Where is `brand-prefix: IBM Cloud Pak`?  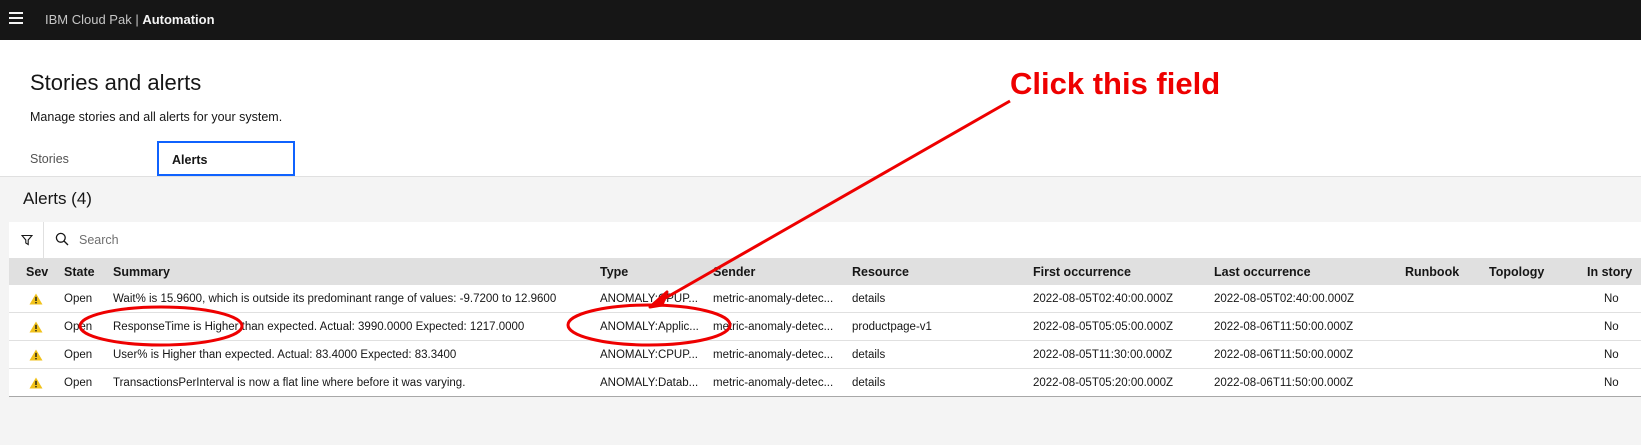
brand-prefix: IBM Cloud Pak is located at coordinates (88, 19).